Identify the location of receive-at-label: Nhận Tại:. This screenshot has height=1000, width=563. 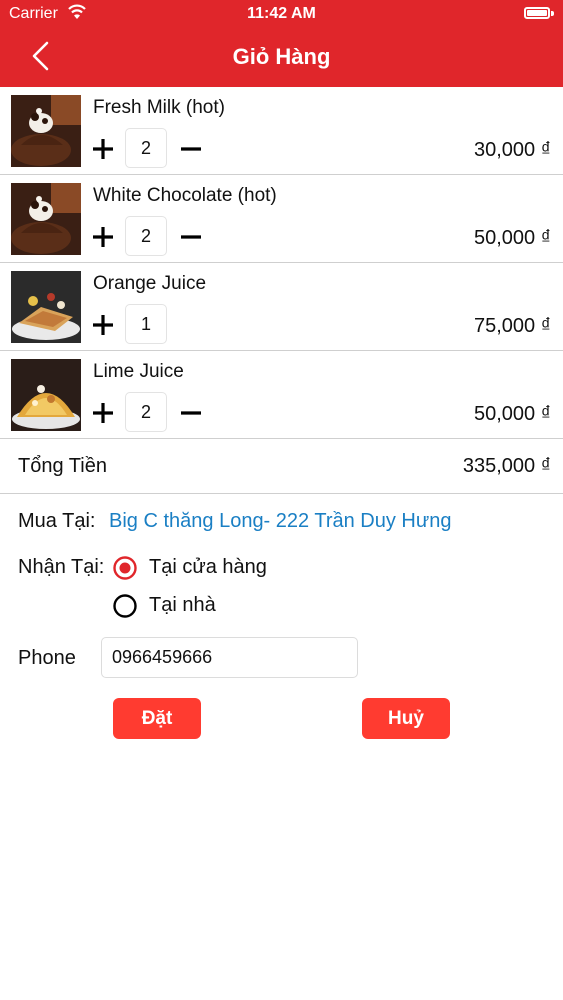
(61, 567).